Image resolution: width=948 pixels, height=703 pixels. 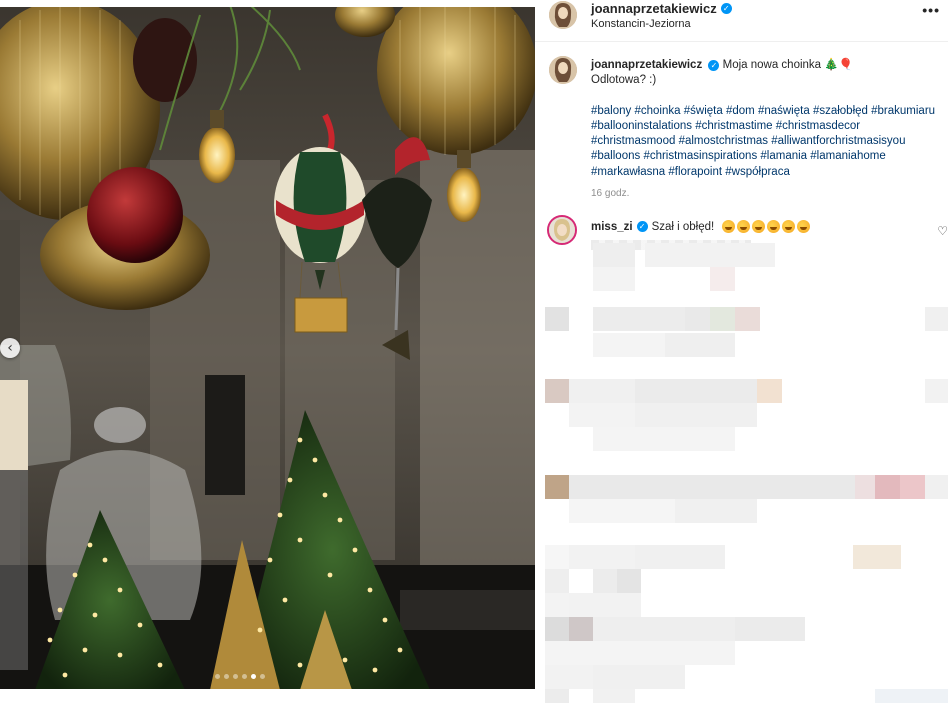 I want to click on hashtag-link: #balony, so click(x=611, y=111).